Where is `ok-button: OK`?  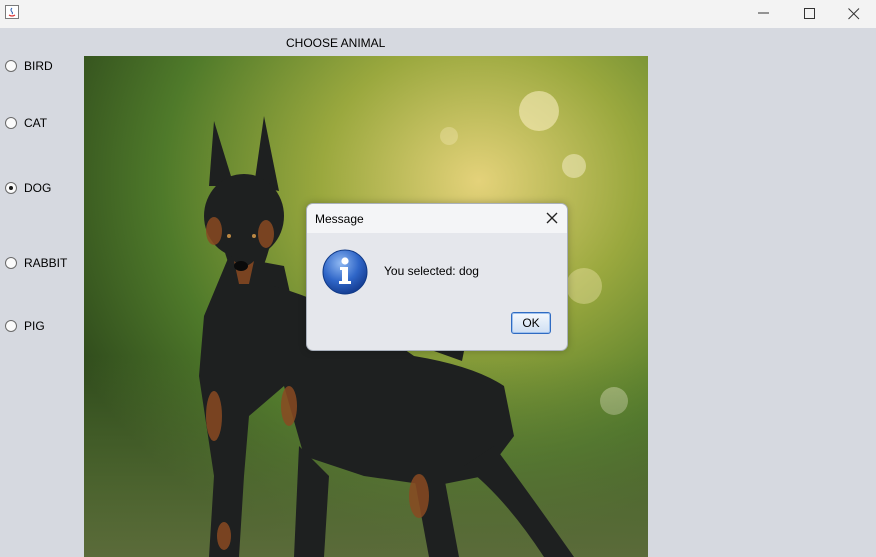
ok-button: OK is located at coordinates (531, 323).